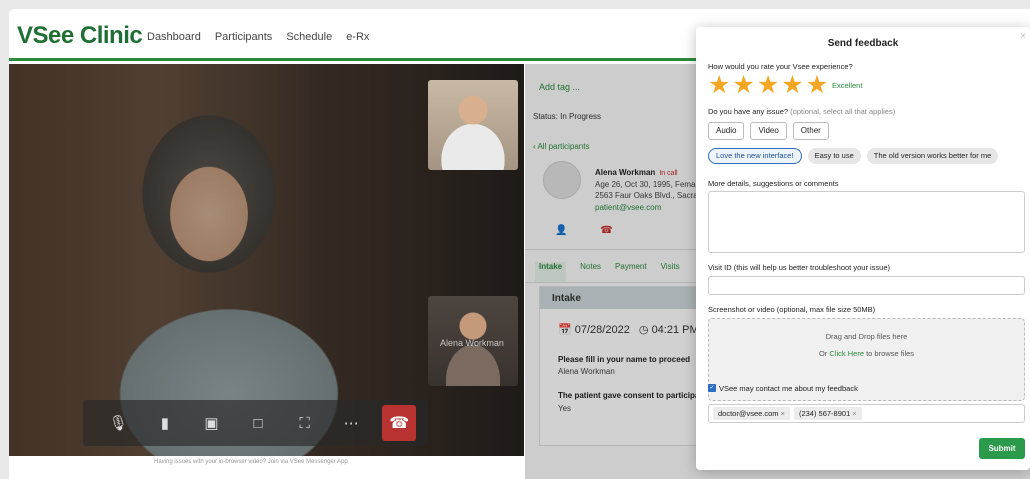 The height and width of the screenshot is (479, 1030). Describe the element at coordinates (748, 413) in the screenshot. I see `contact-email: doctor@vsee.com` at that location.